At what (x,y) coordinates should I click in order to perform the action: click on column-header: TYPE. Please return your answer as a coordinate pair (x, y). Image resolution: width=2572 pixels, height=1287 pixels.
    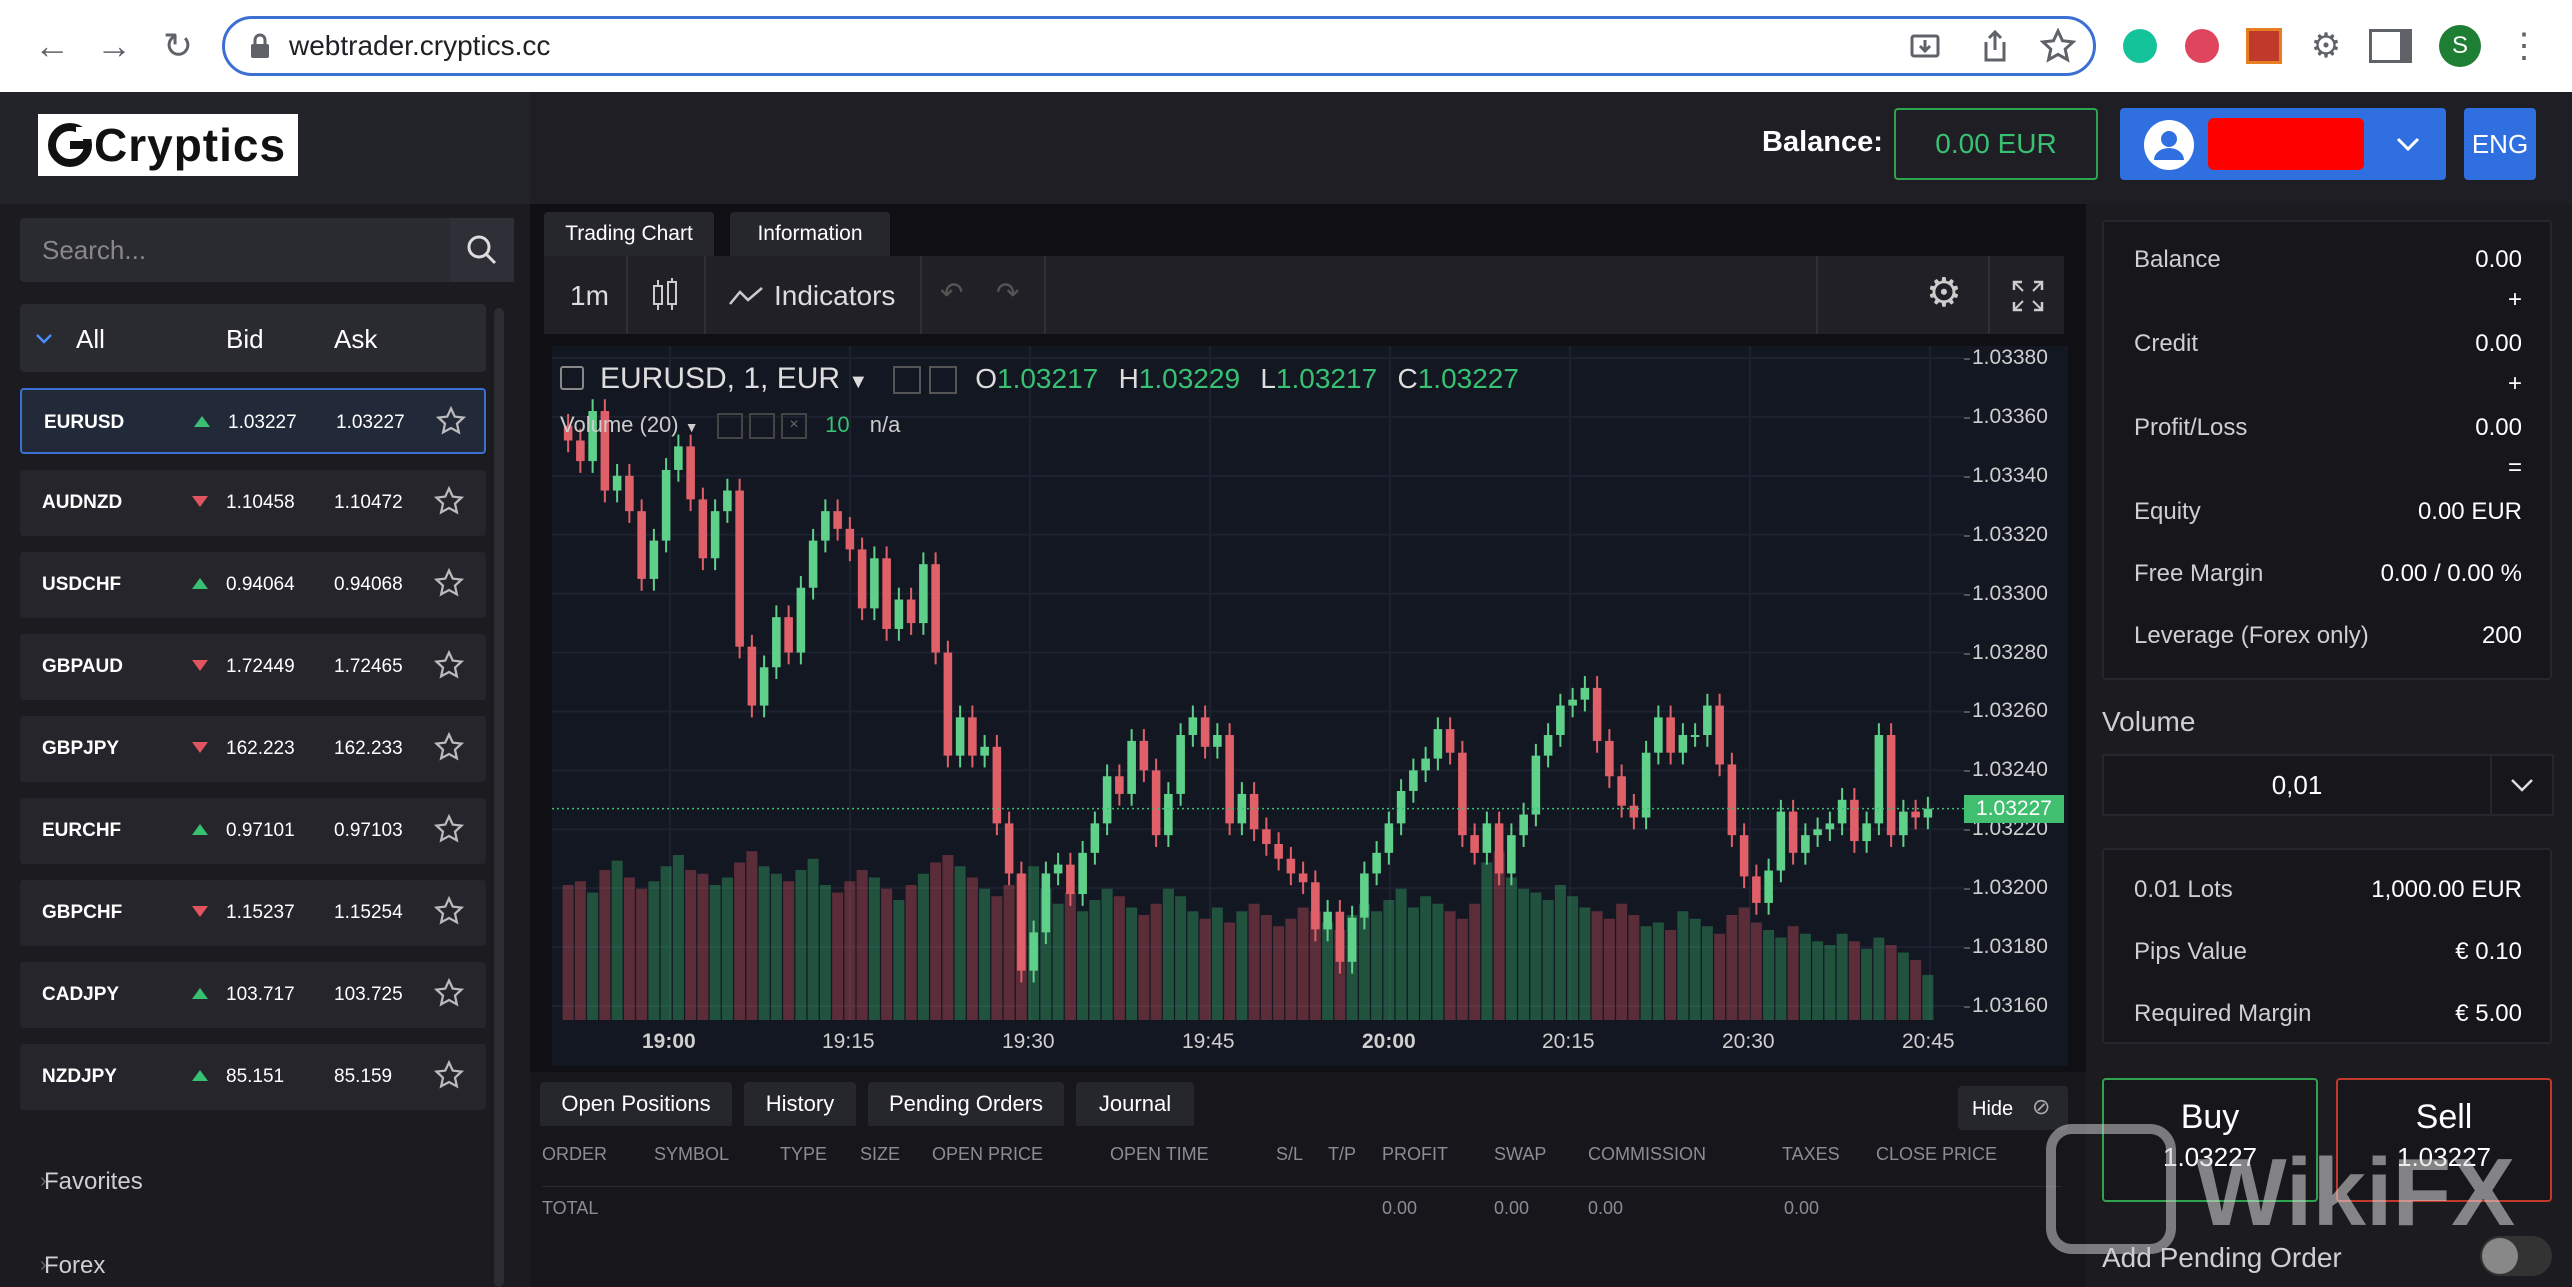
    Looking at the image, I should click on (803, 1154).